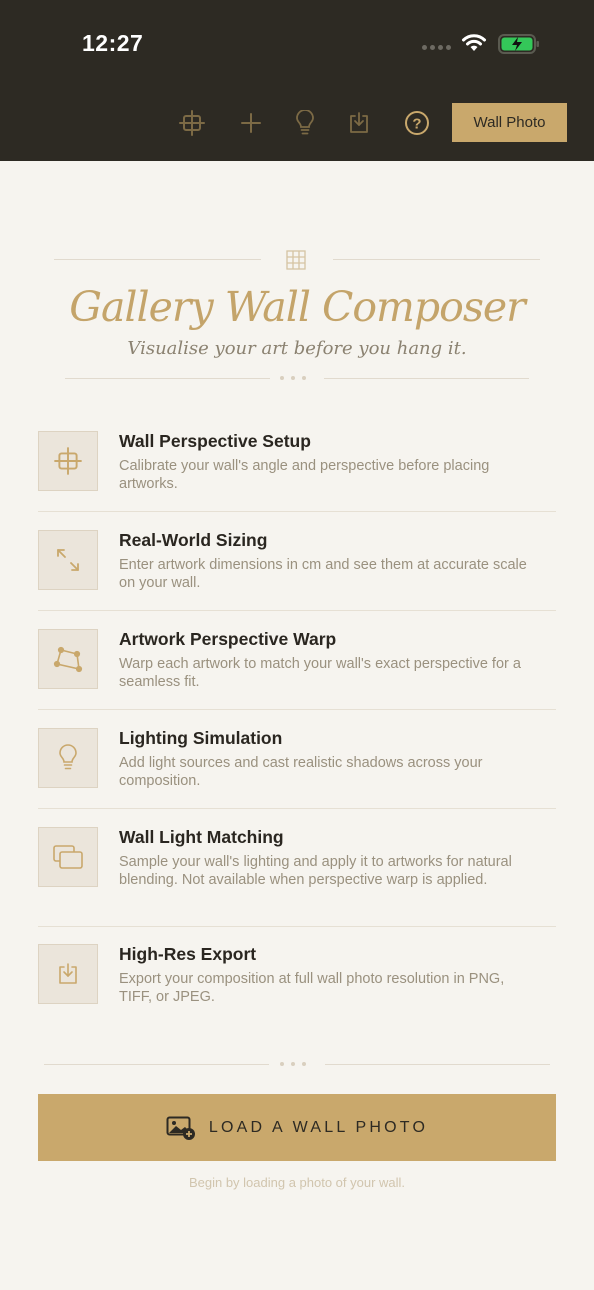  Describe the element at coordinates (438, 48) in the screenshot. I see `cellular-signal-icon` at that location.